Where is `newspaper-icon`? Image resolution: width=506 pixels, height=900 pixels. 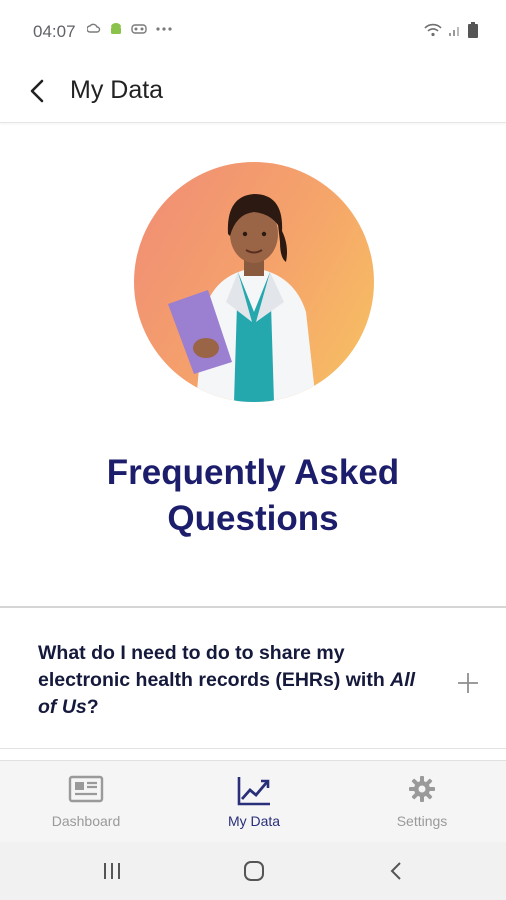
newspaper-icon is located at coordinates (86, 789).